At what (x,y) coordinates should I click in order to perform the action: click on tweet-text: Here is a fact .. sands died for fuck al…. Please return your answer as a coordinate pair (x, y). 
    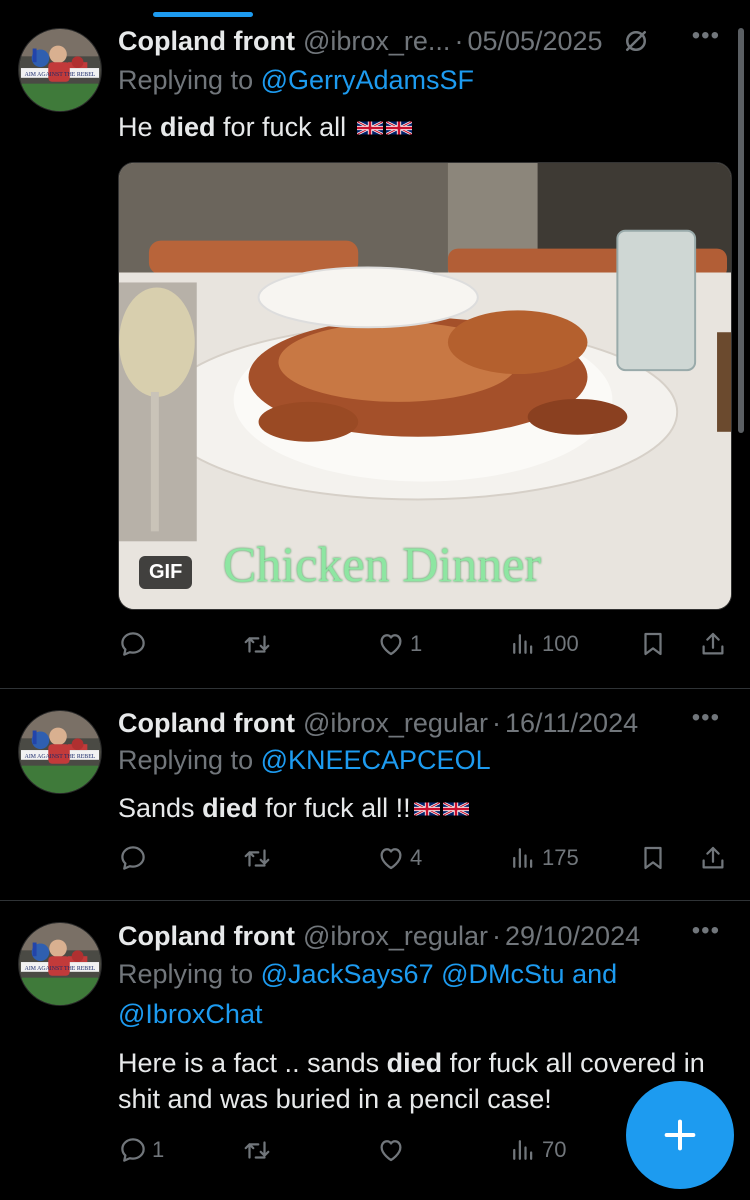
    Looking at the image, I should click on (414, 1081).